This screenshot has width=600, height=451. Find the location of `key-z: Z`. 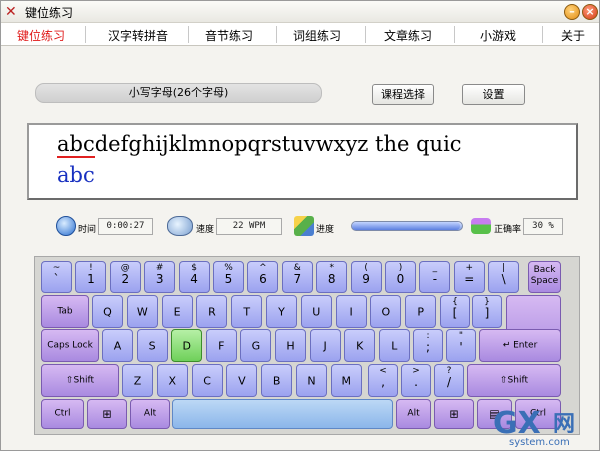

key-z: Z is located at coordinates (137, 380).